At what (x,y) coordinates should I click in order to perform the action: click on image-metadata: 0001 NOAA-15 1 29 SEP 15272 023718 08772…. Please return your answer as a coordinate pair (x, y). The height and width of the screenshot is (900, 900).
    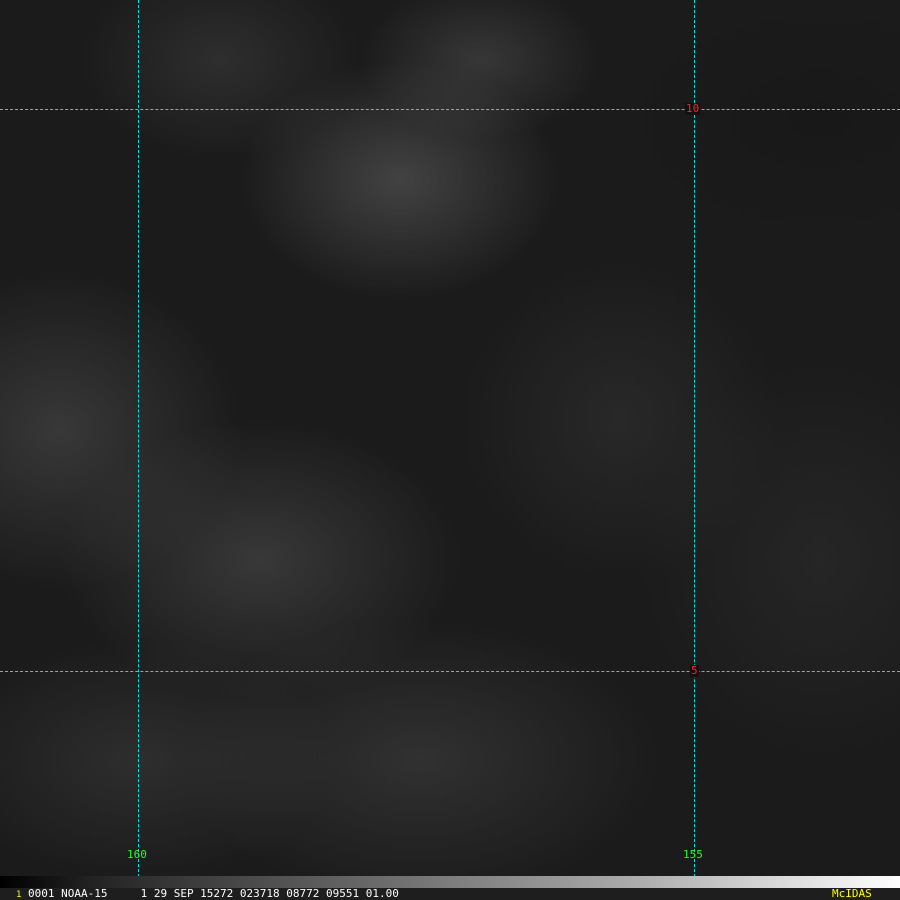
    Looking at the image, I should click on (213, 893).